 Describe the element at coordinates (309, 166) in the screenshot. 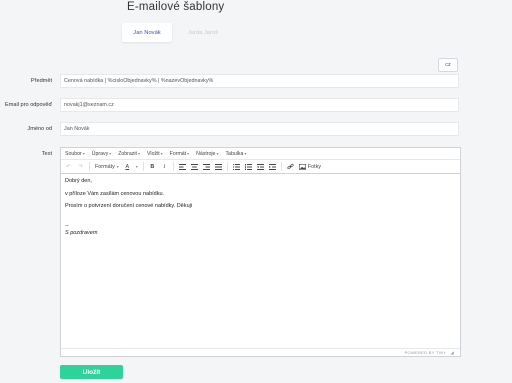

I see `image-icon: Fotky` at that location.